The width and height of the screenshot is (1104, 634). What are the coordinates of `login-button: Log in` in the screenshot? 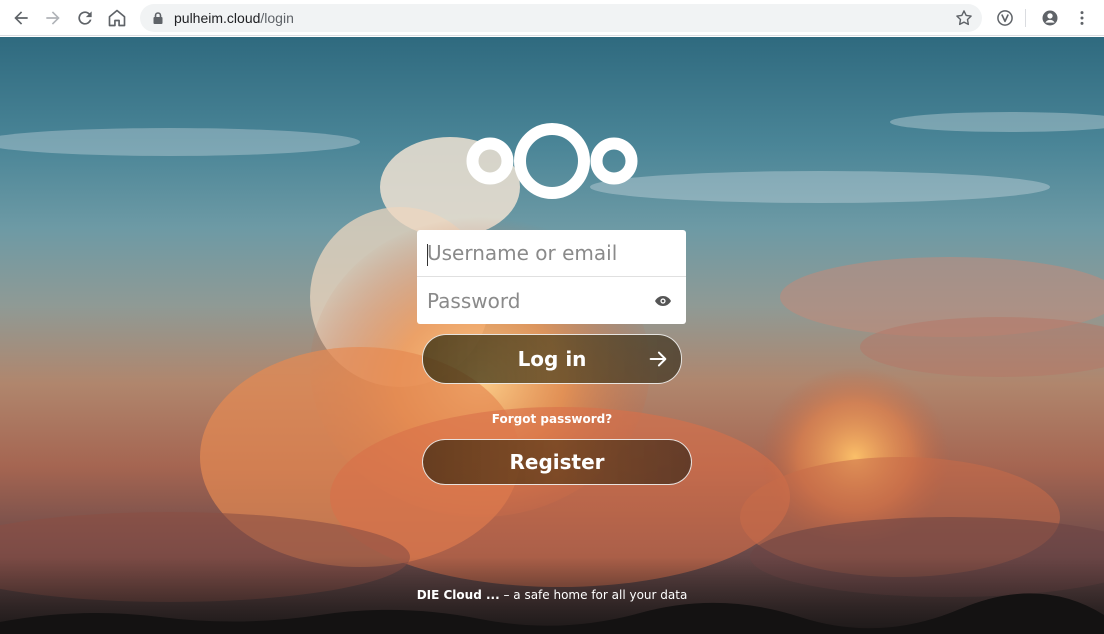 It's located at (552, 359).